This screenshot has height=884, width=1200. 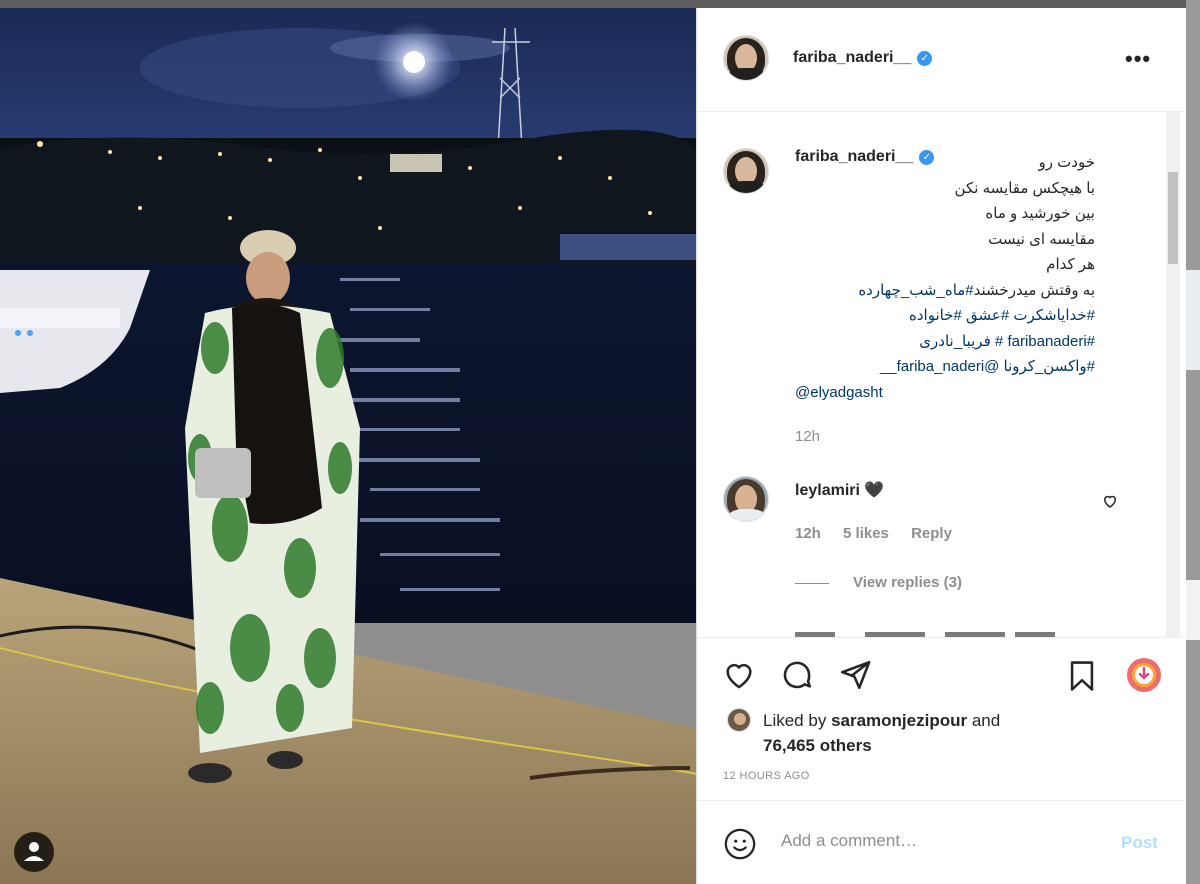 I want to click on hashtag-line: #واکسن_کرونا @fariba_naderi__, so click(x=945, y=367).